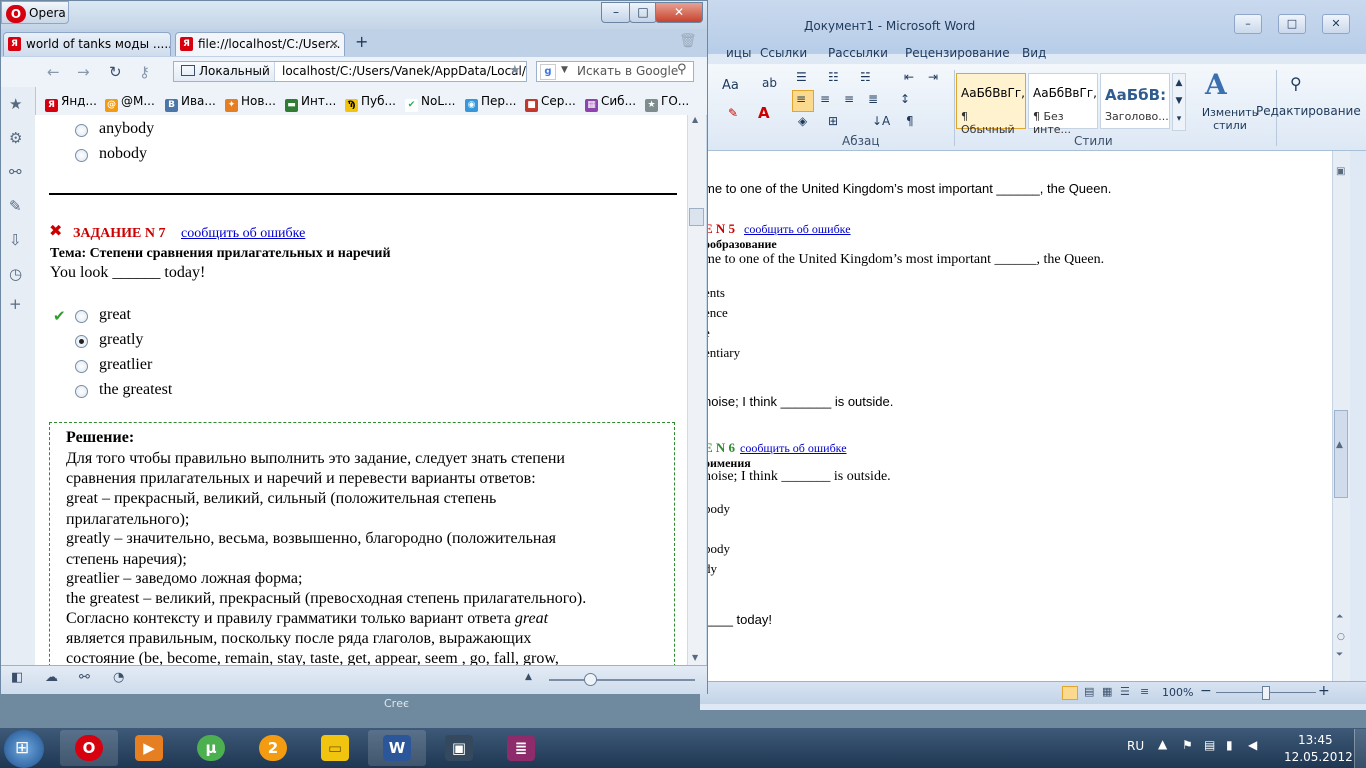 The height and width of the screenshot is (768, 1366). I want to click on trash-icon: 🗑, so click(688, 41).